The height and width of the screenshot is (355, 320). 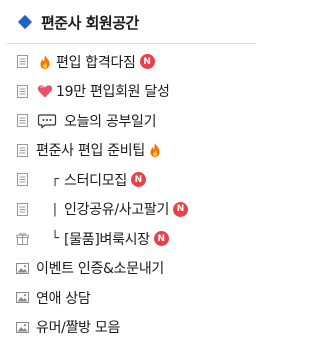 I want to click on menu-item-event-proof: 이벤트 인증&소문내기, so click(x=131, y=269).